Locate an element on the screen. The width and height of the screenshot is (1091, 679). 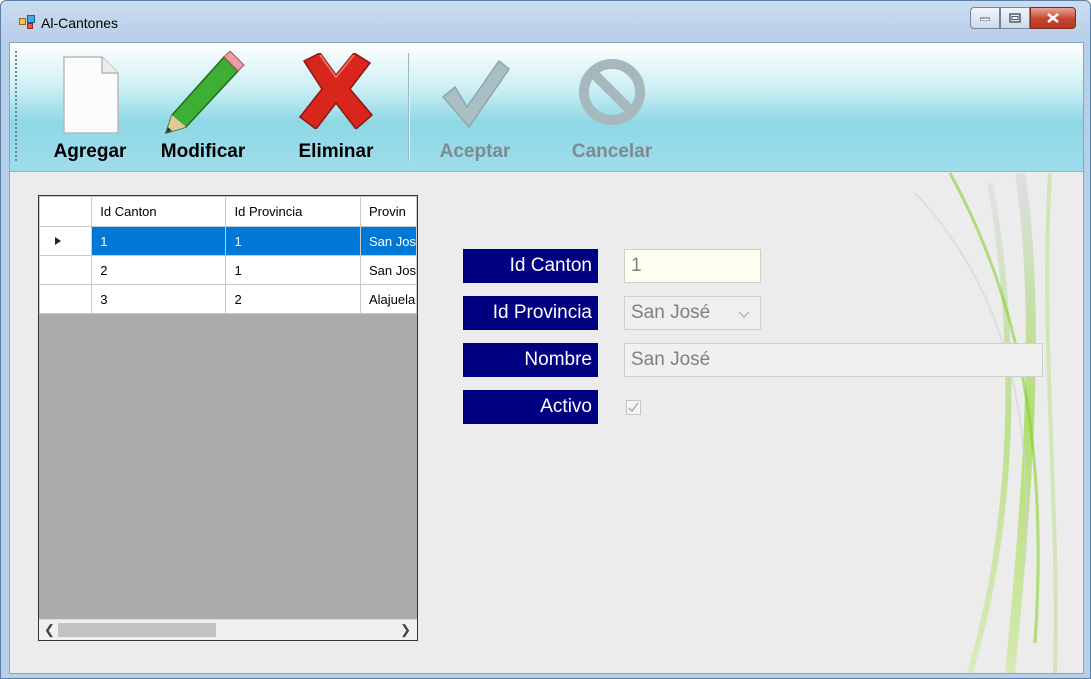
checkmark-small-icon is located at coordinates (633, 407).